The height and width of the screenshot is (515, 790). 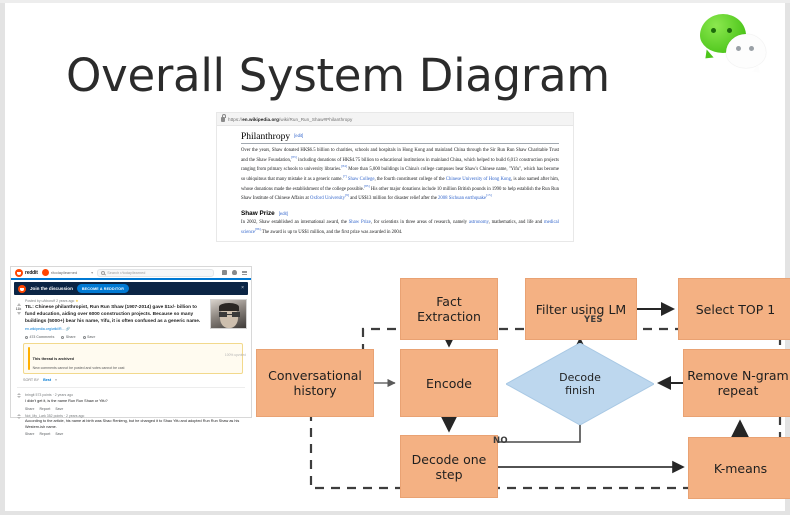 What do you see at coordinates (223, 118) in the screenshot?
I see `lock-icon` at bounding box center [223, 118].